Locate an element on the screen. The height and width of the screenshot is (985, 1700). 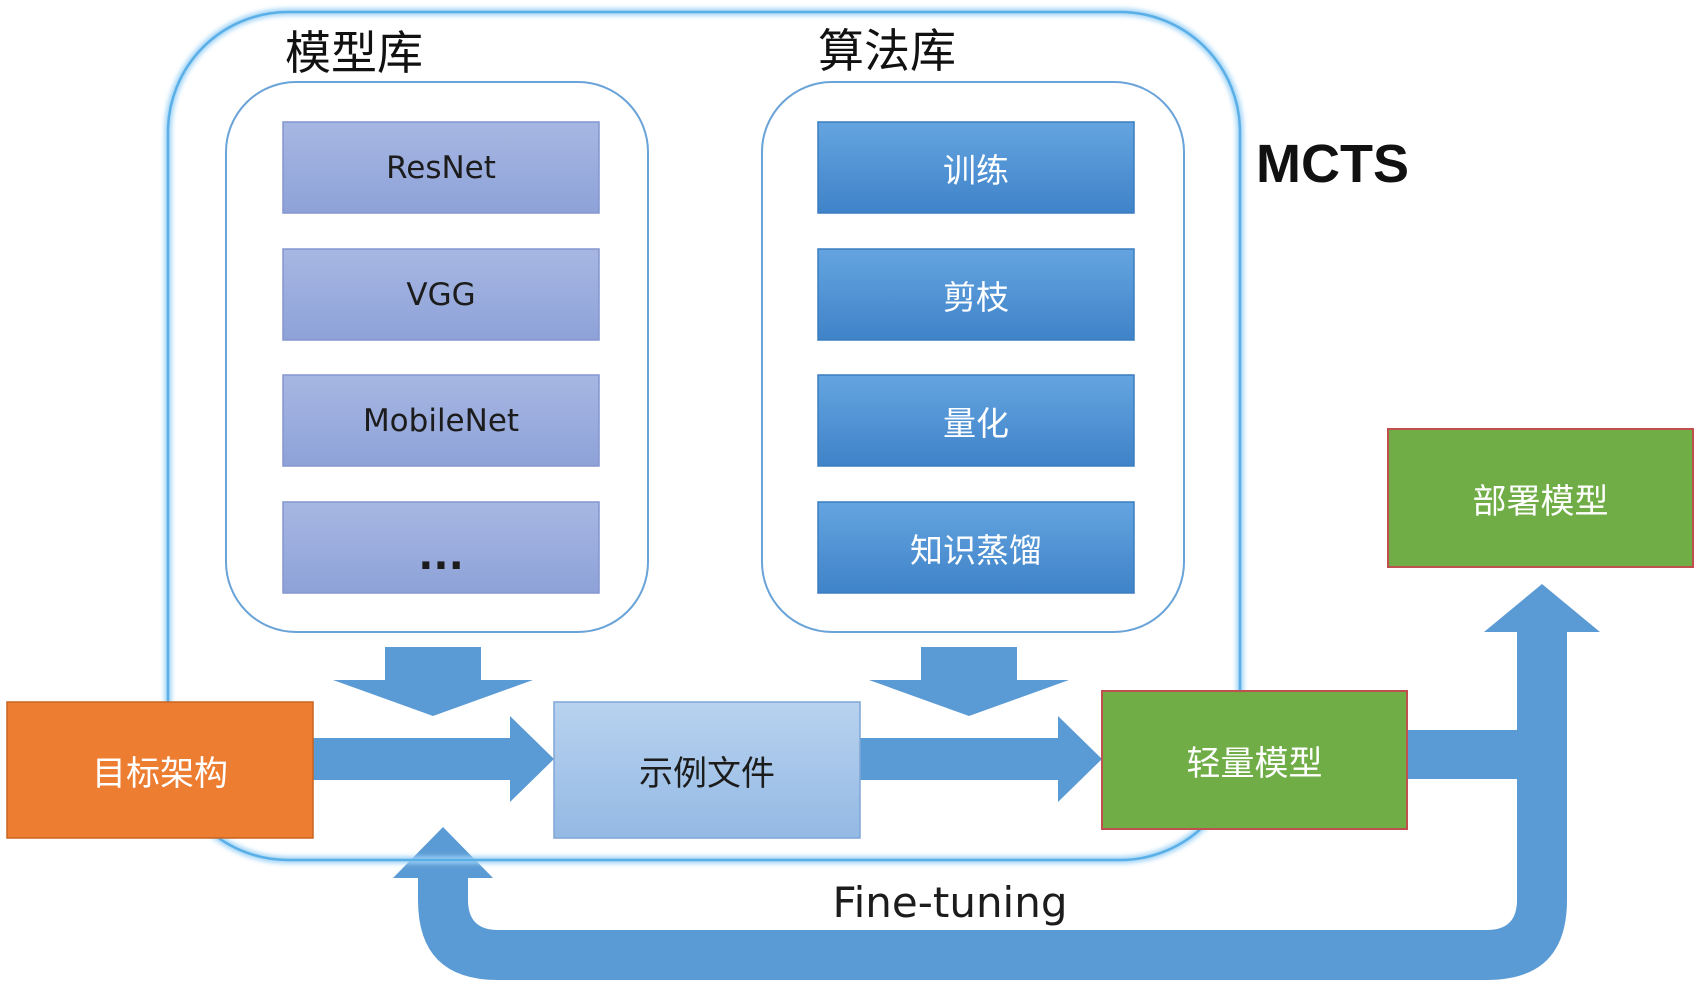
algo-item-label: 训练 is located at coordinates (976, 170).